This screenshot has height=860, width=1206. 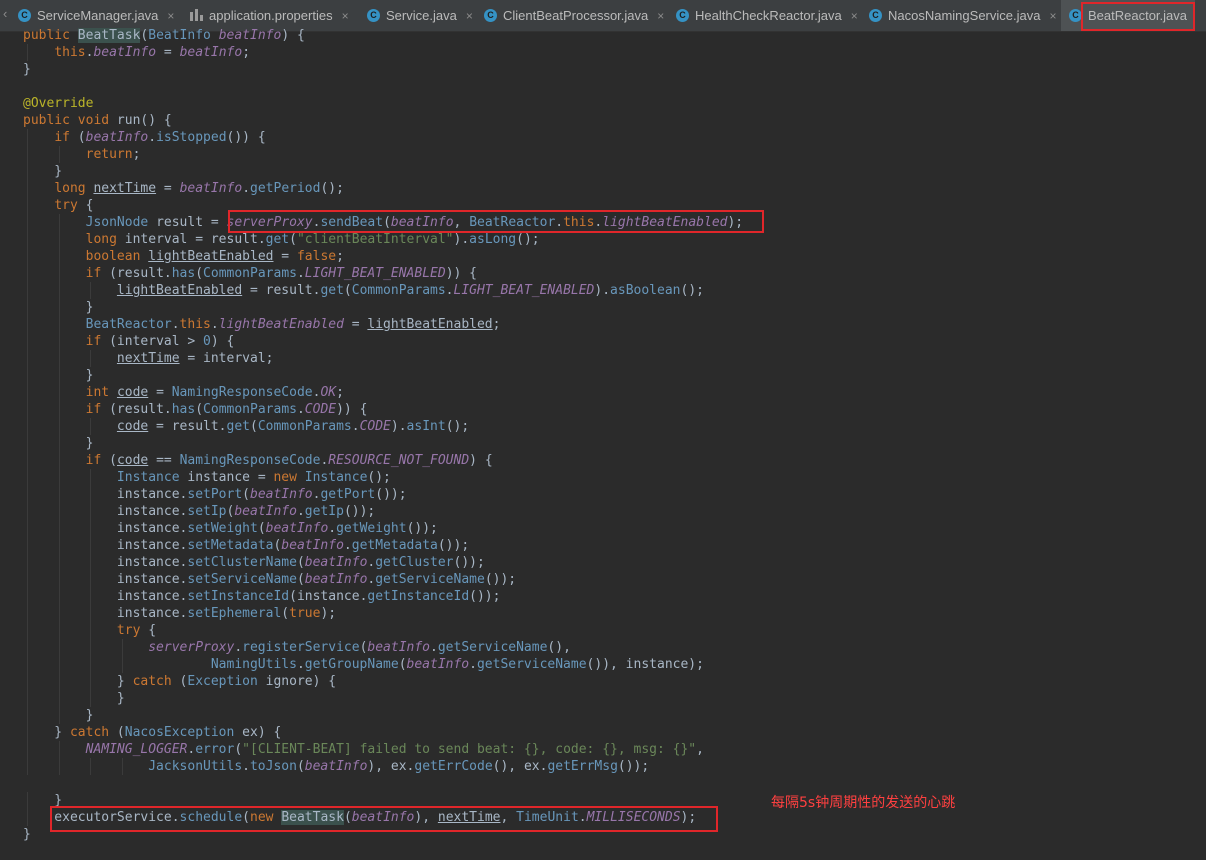 What do you see at coordinates (863, 803) in the screenshot?
I see `annotation-heartbeat-note: 每隔5s钟周期性的发送的心跳` at bounding box center [863, 803].